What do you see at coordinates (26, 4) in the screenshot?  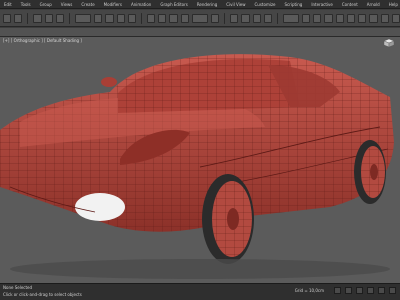 I see `menu-item-tools: Tools` at bounding box center [26, 4].